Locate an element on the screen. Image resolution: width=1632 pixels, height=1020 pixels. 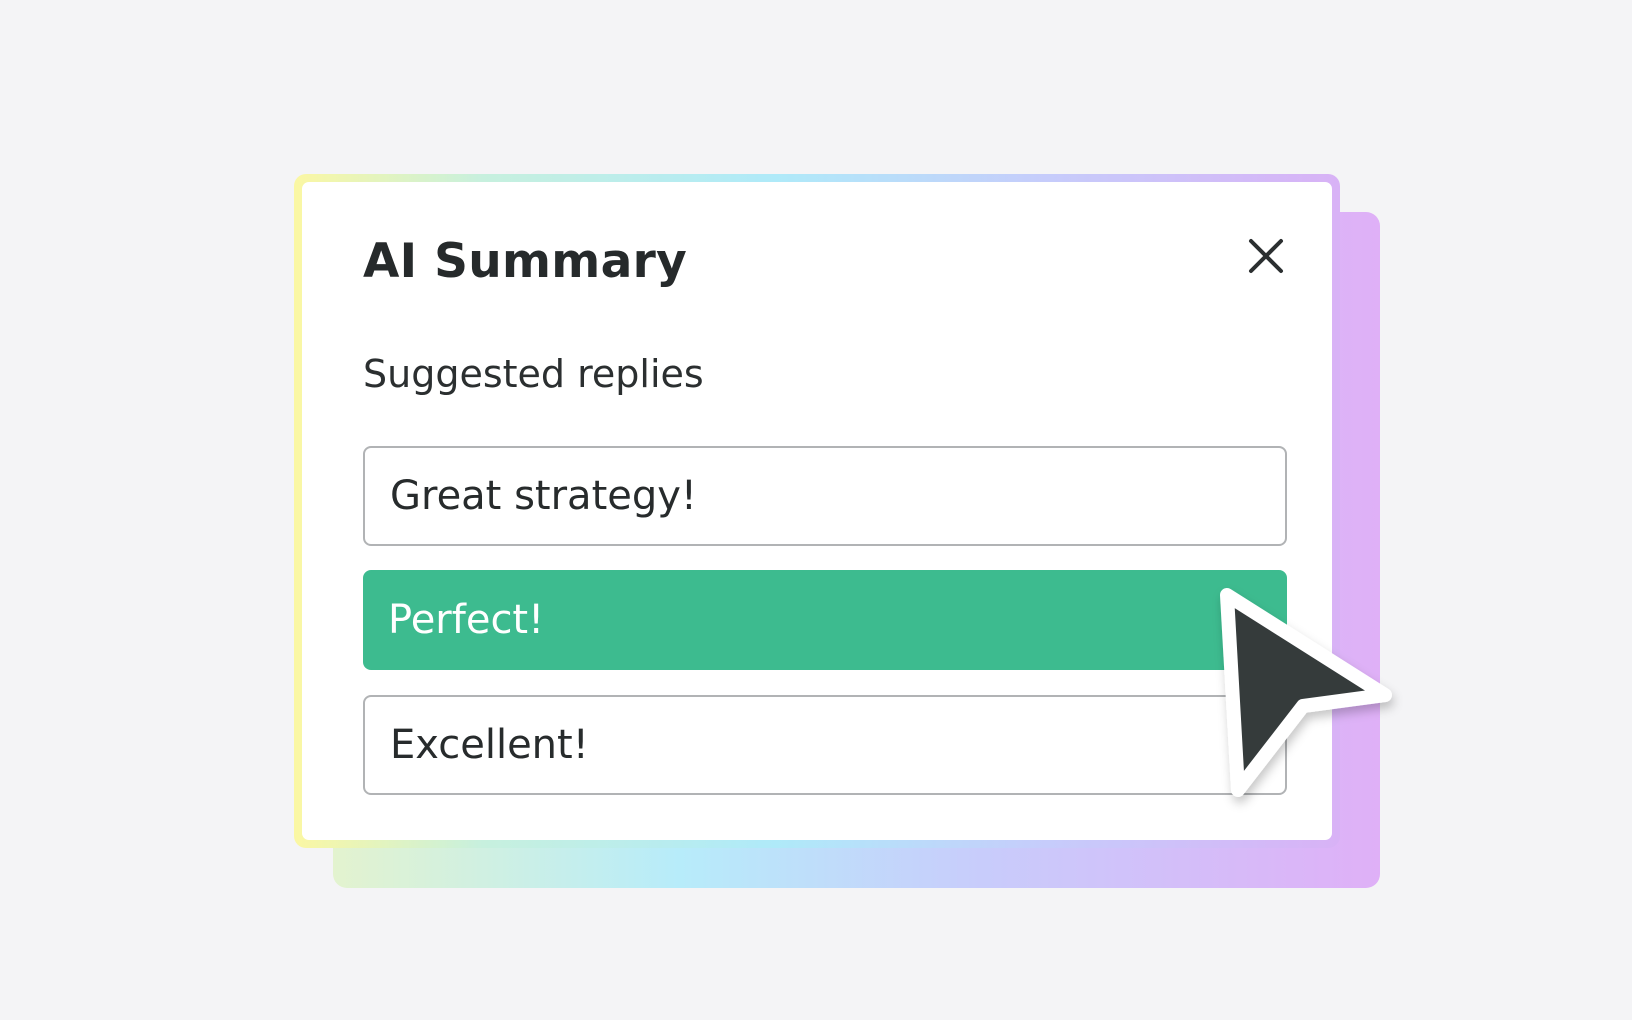
close-button is located at coordinates (1266, 256).